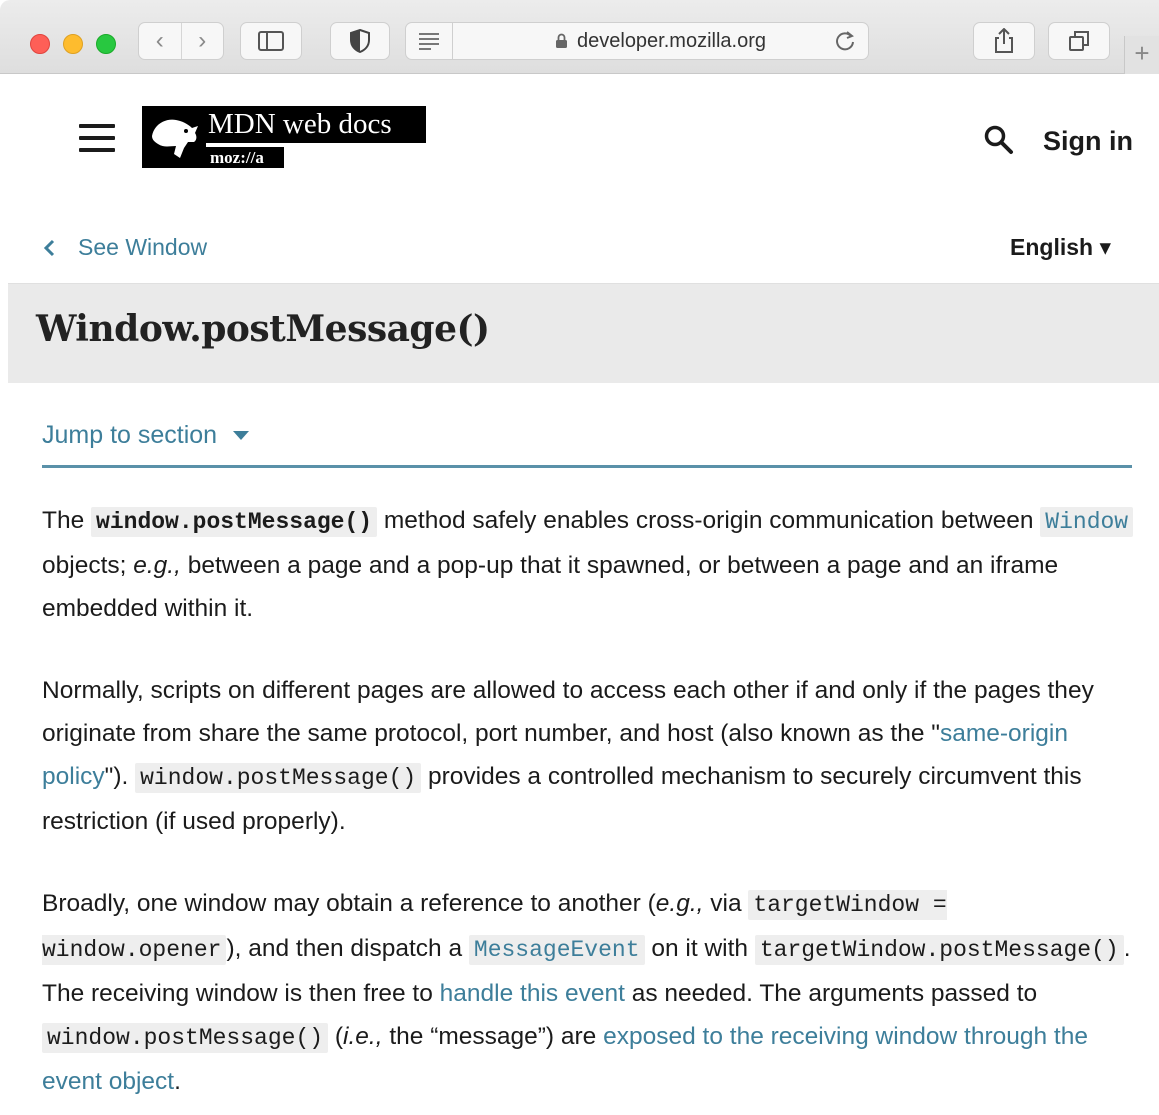 This screenshot has height=1115, width=1159. I want to click on minimize-window-button, so click(73, 44).